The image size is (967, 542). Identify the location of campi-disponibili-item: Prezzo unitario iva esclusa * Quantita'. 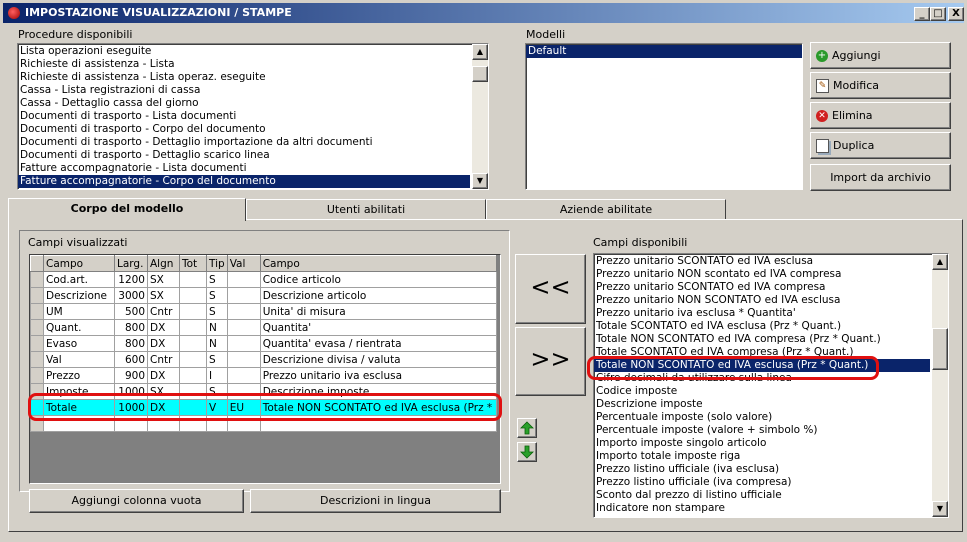
(762, 313).